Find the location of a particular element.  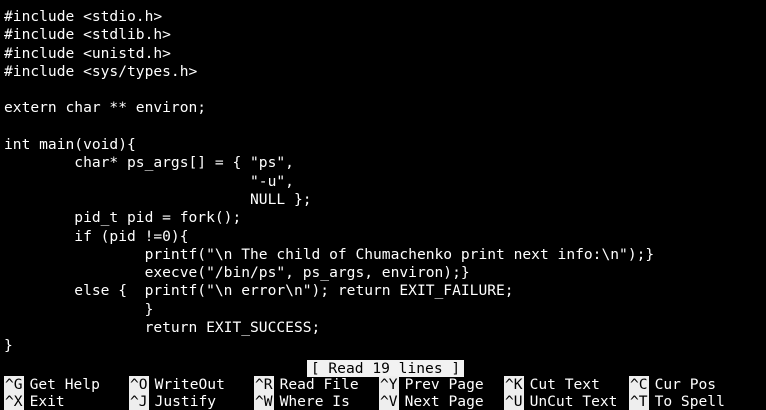

code-line: if (pid !=0){ is located at coordinates (383, 237).